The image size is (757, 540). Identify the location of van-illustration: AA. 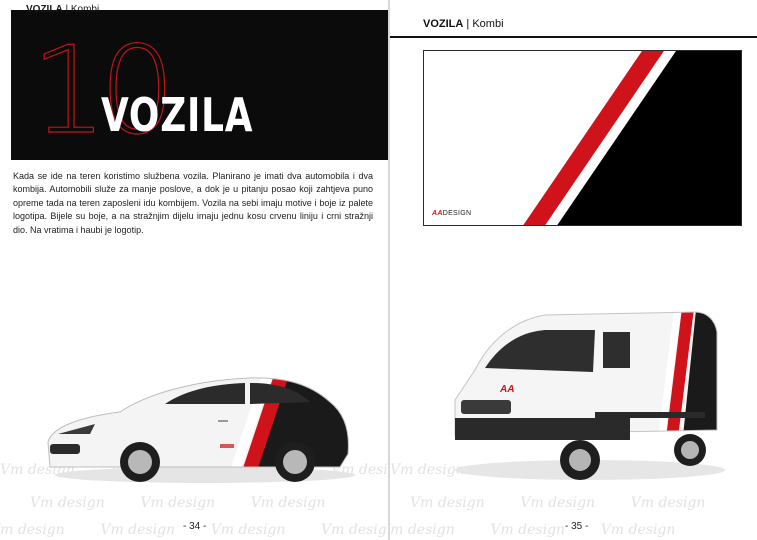
(589, 395).